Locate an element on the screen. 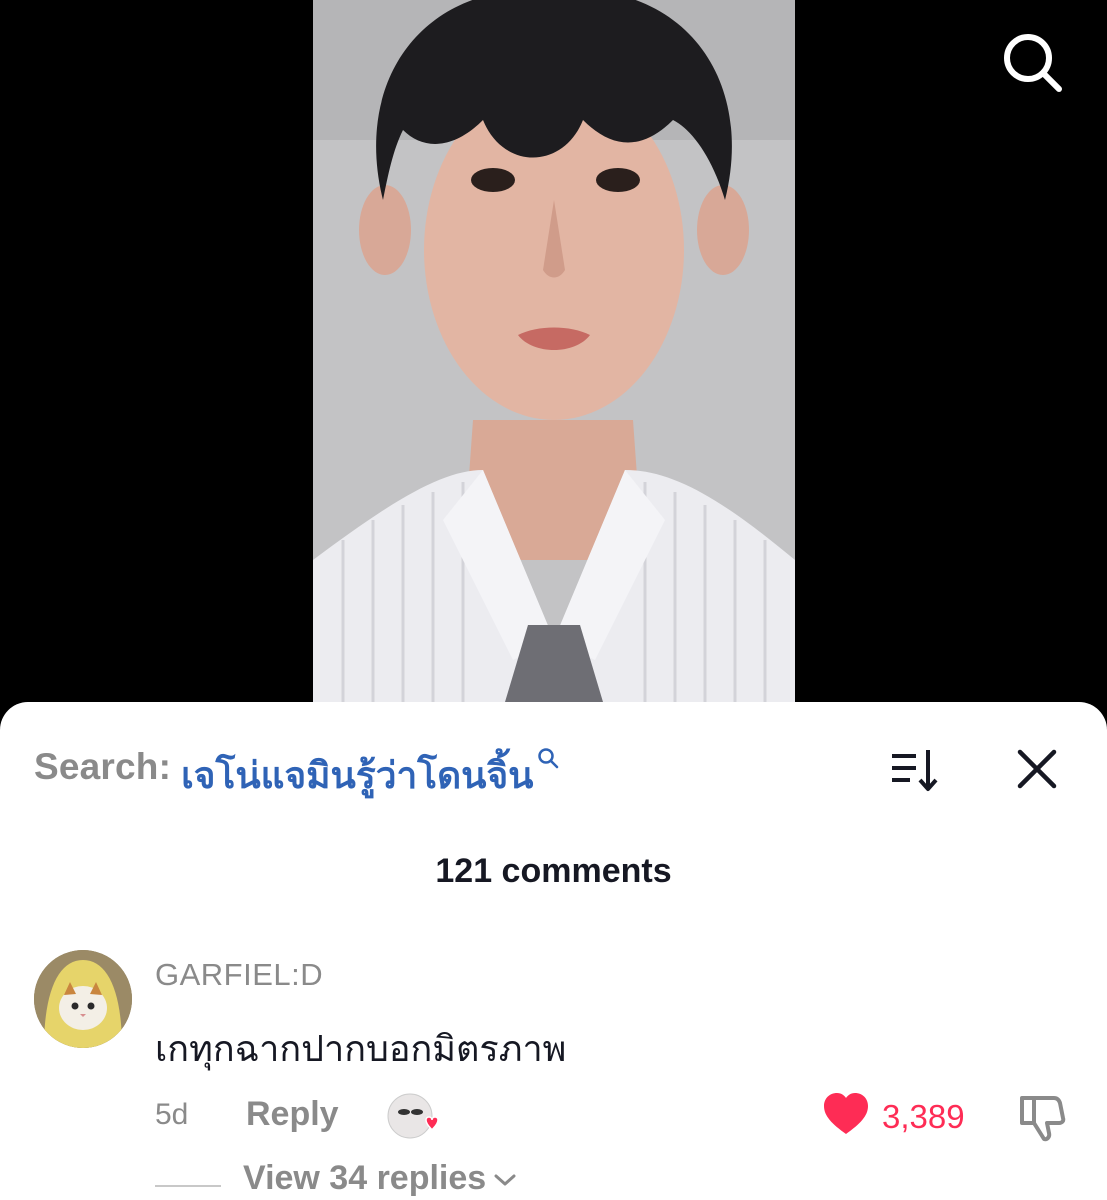  comment-search-bar: Search: เจโน่แจมินรู้ว่าโดนจิ้น is located at coordinates (297, 771).